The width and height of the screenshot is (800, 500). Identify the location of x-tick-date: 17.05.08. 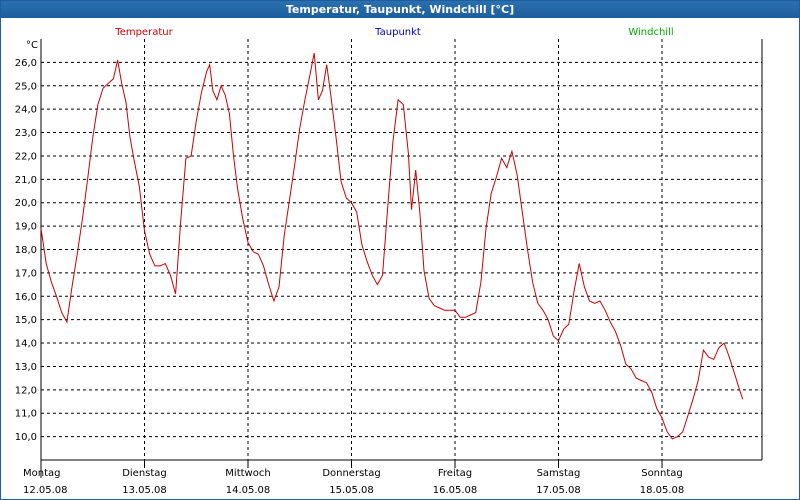
(558, 490).